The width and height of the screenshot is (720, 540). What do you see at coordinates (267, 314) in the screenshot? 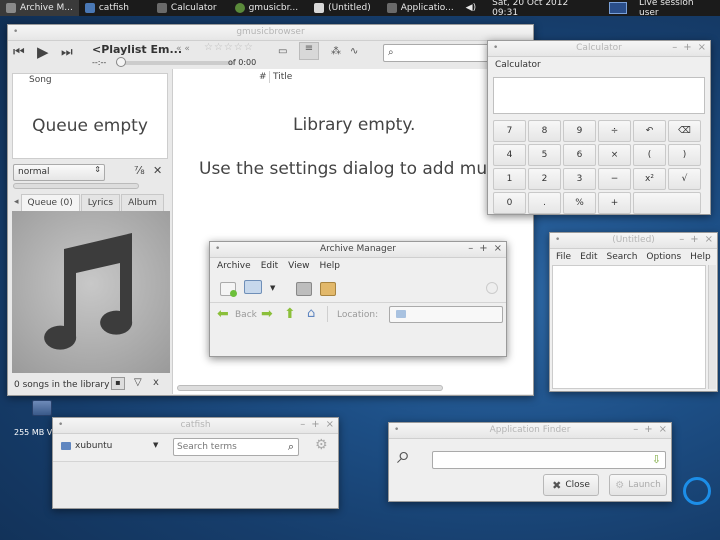
I see `forward-arrow-icon: ➡` at bounding box center [267, 314].